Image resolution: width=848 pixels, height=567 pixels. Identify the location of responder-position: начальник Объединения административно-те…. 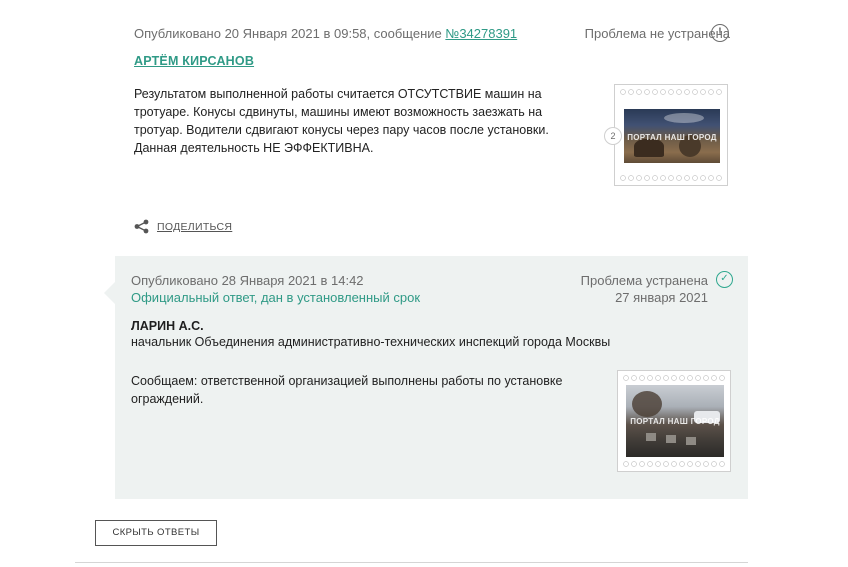
(371, 342).